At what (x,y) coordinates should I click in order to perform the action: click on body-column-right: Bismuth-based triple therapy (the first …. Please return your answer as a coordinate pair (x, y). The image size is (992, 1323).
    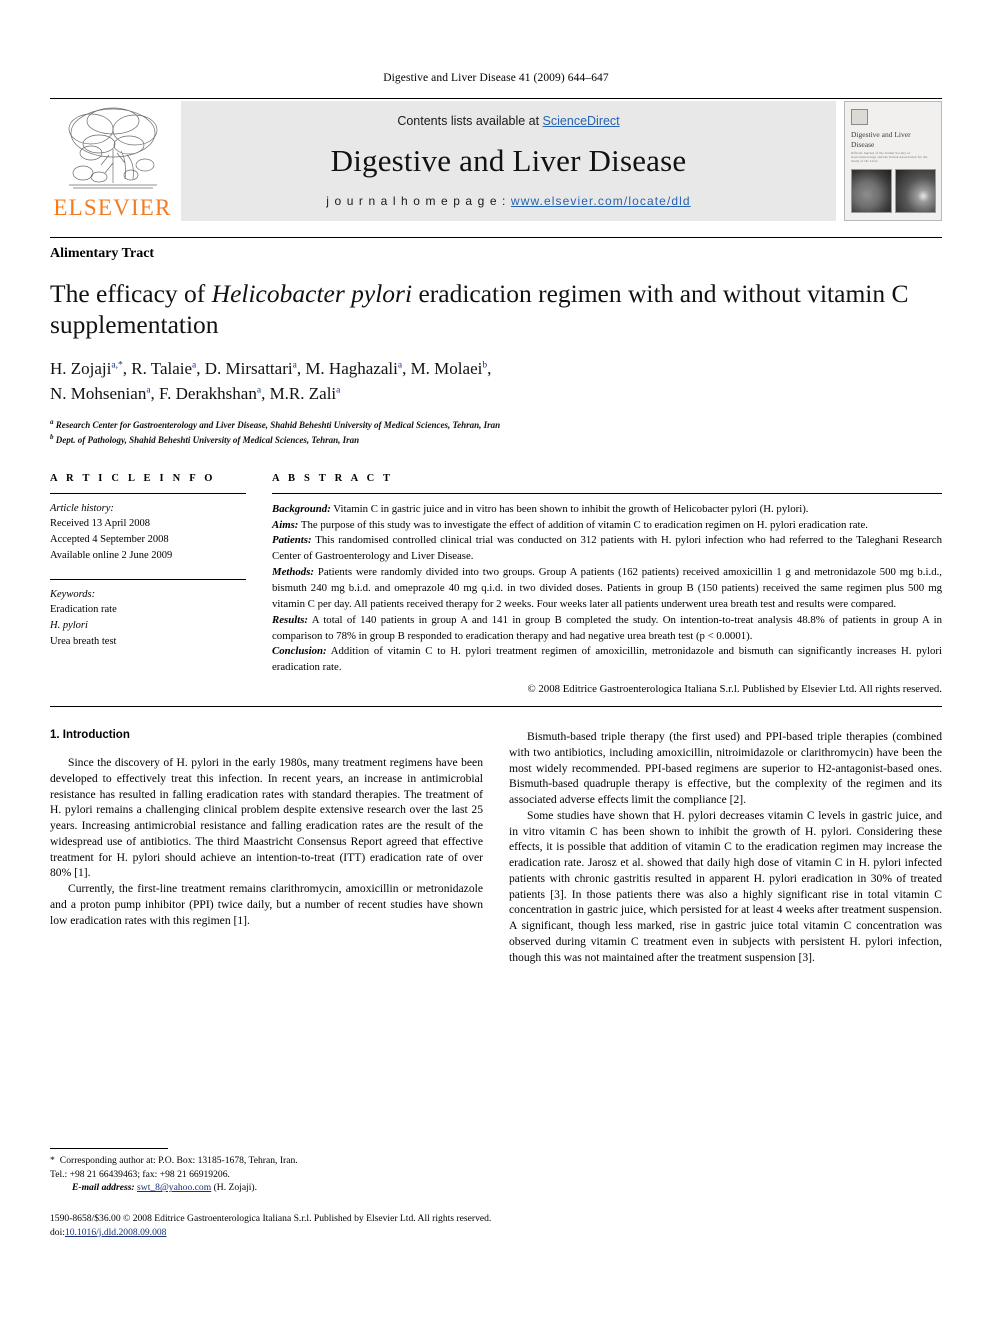
    Looking at the image, I should click on (725, 847).